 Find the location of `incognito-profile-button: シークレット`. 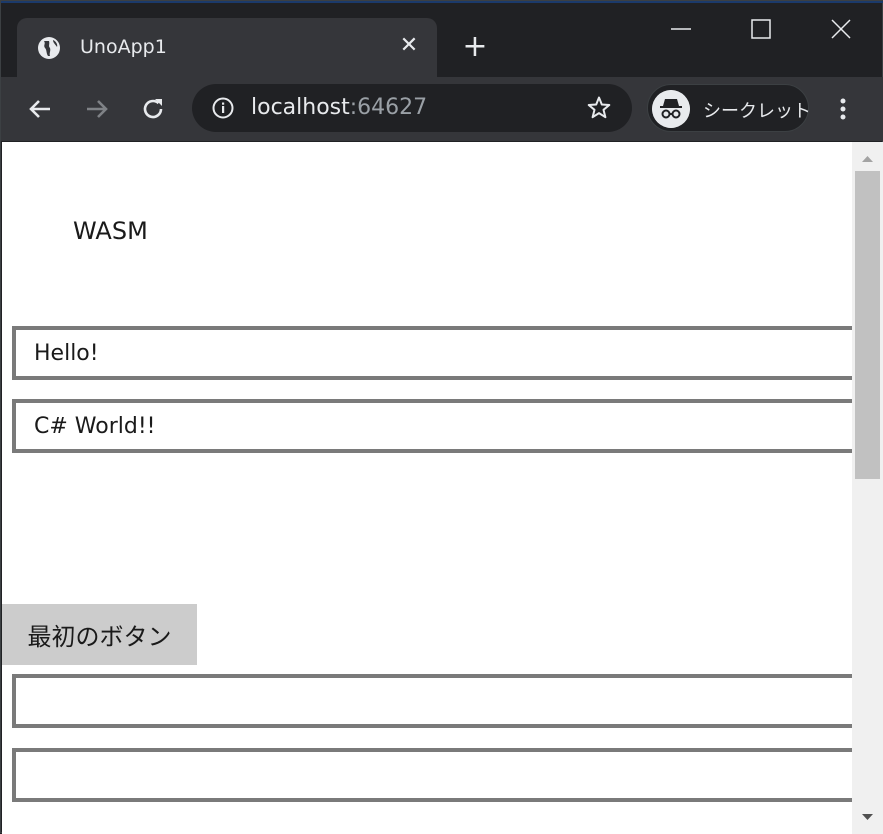

incognito-profile-button: シークレット is located at coordinates (729, 108).